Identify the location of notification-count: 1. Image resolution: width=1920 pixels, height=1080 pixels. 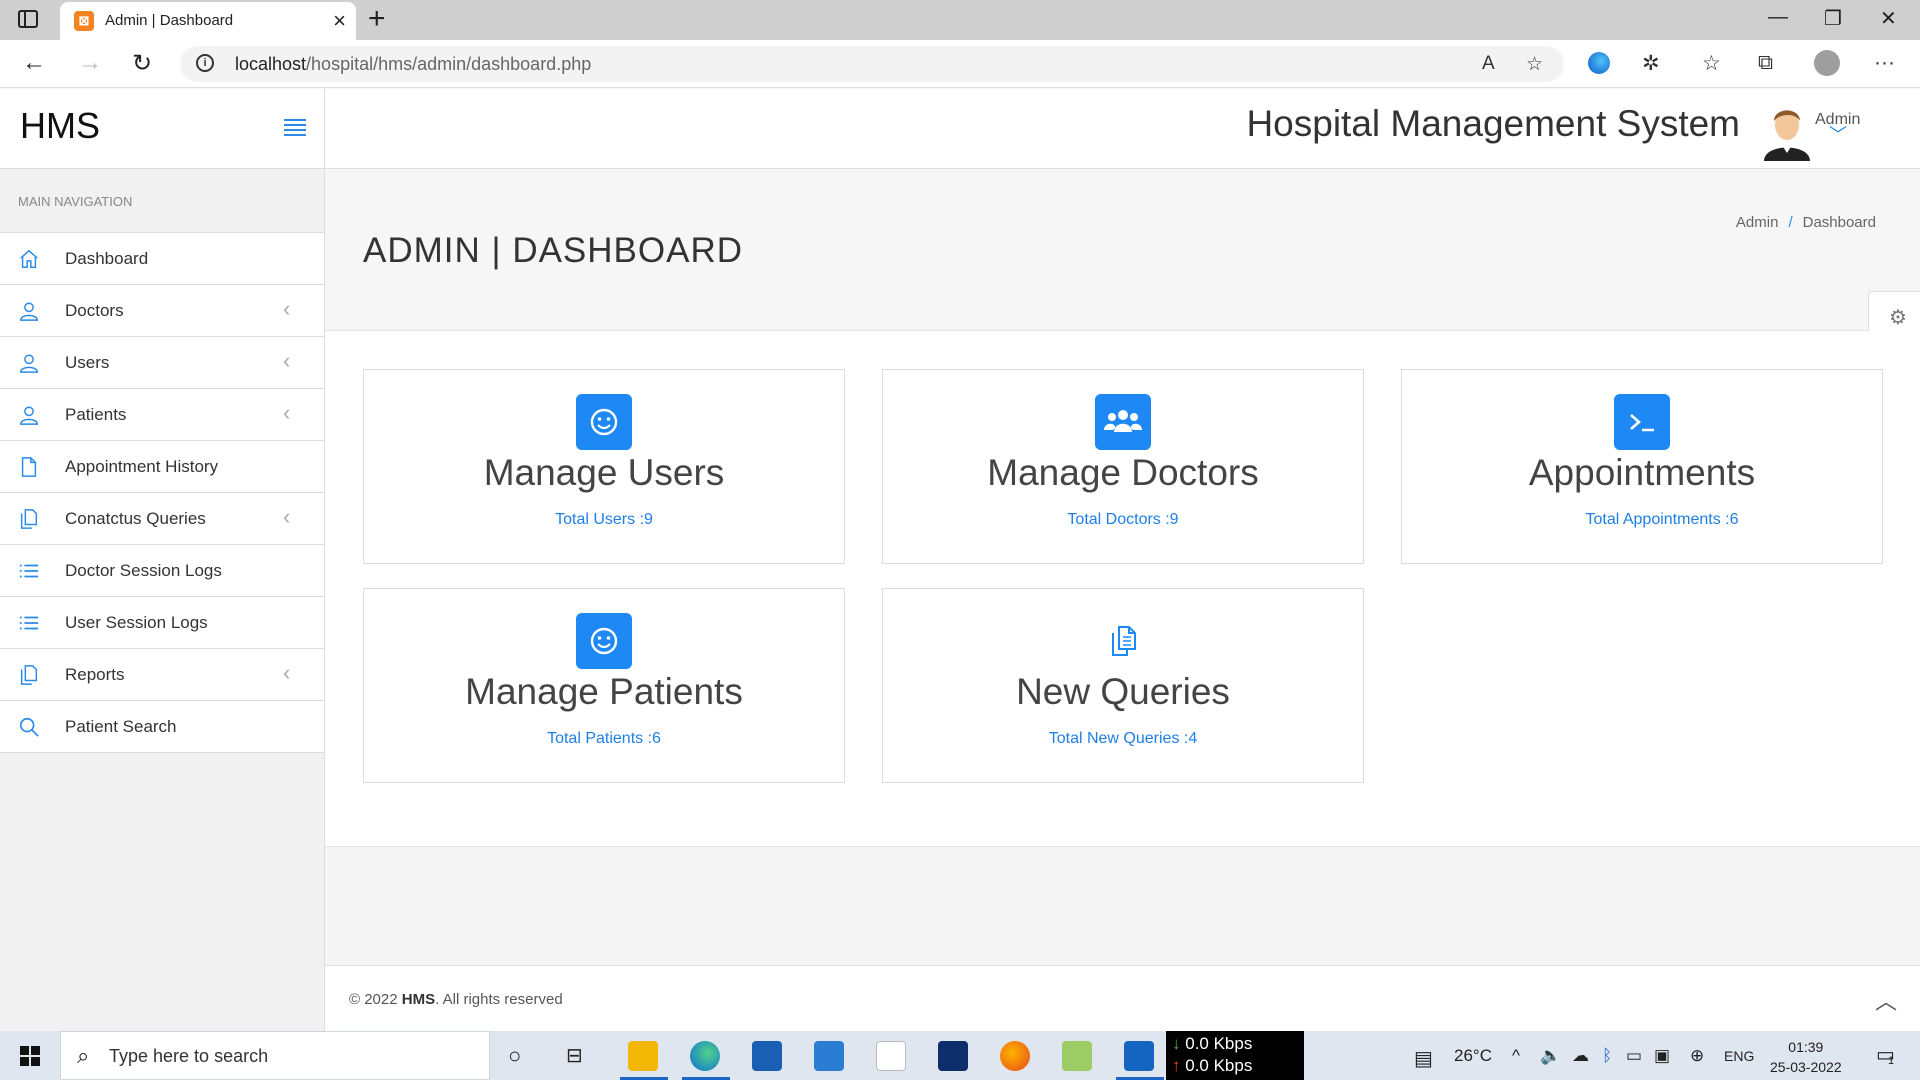
(1891, 1061).